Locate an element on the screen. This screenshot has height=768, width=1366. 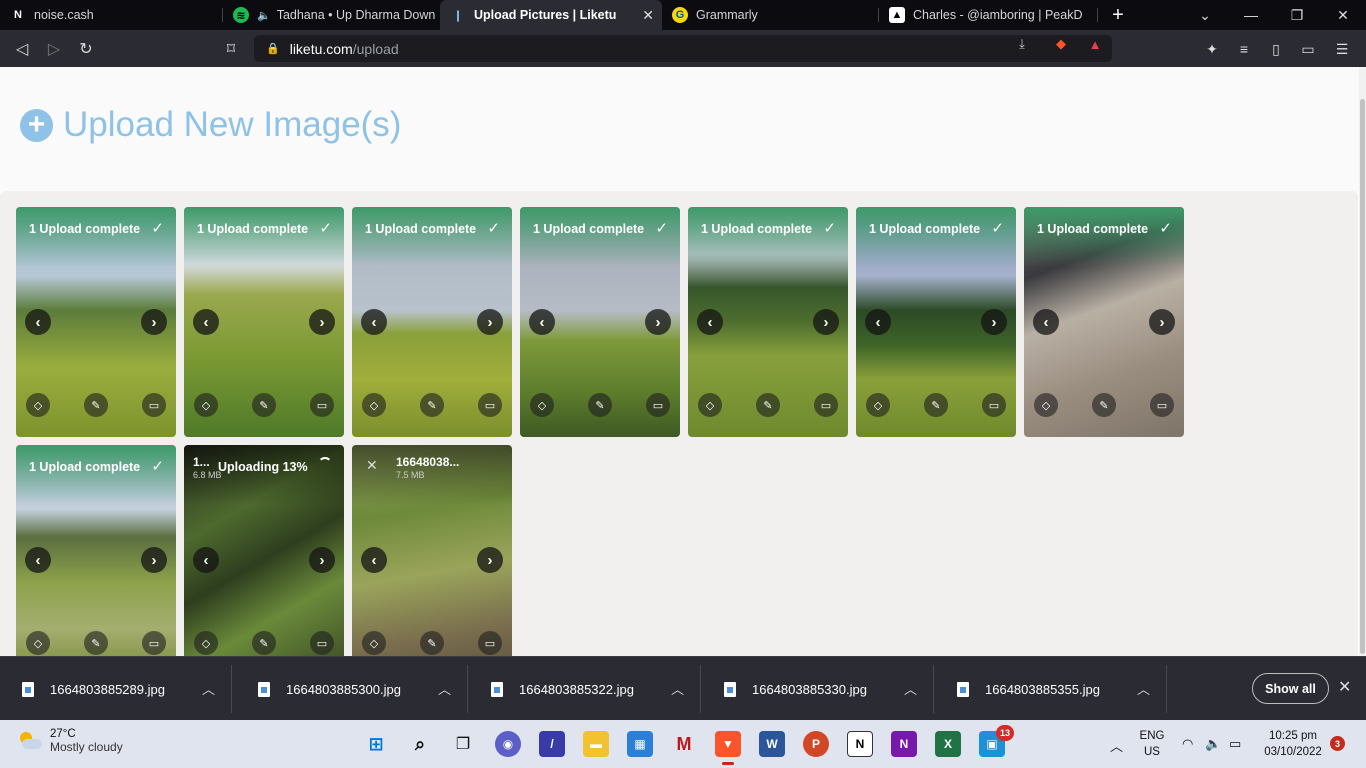
tab-peakd: ▲ Charles - @iamboring | PeakD is located at coordinates (988, 15).